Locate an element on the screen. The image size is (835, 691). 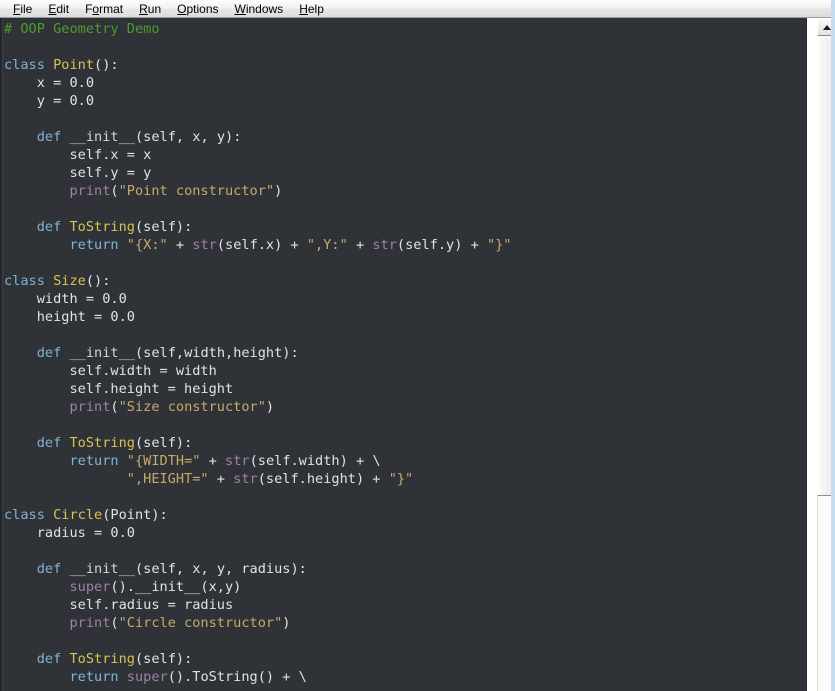
code-token-str: ",Y:" is located at coordinates (327, 245).